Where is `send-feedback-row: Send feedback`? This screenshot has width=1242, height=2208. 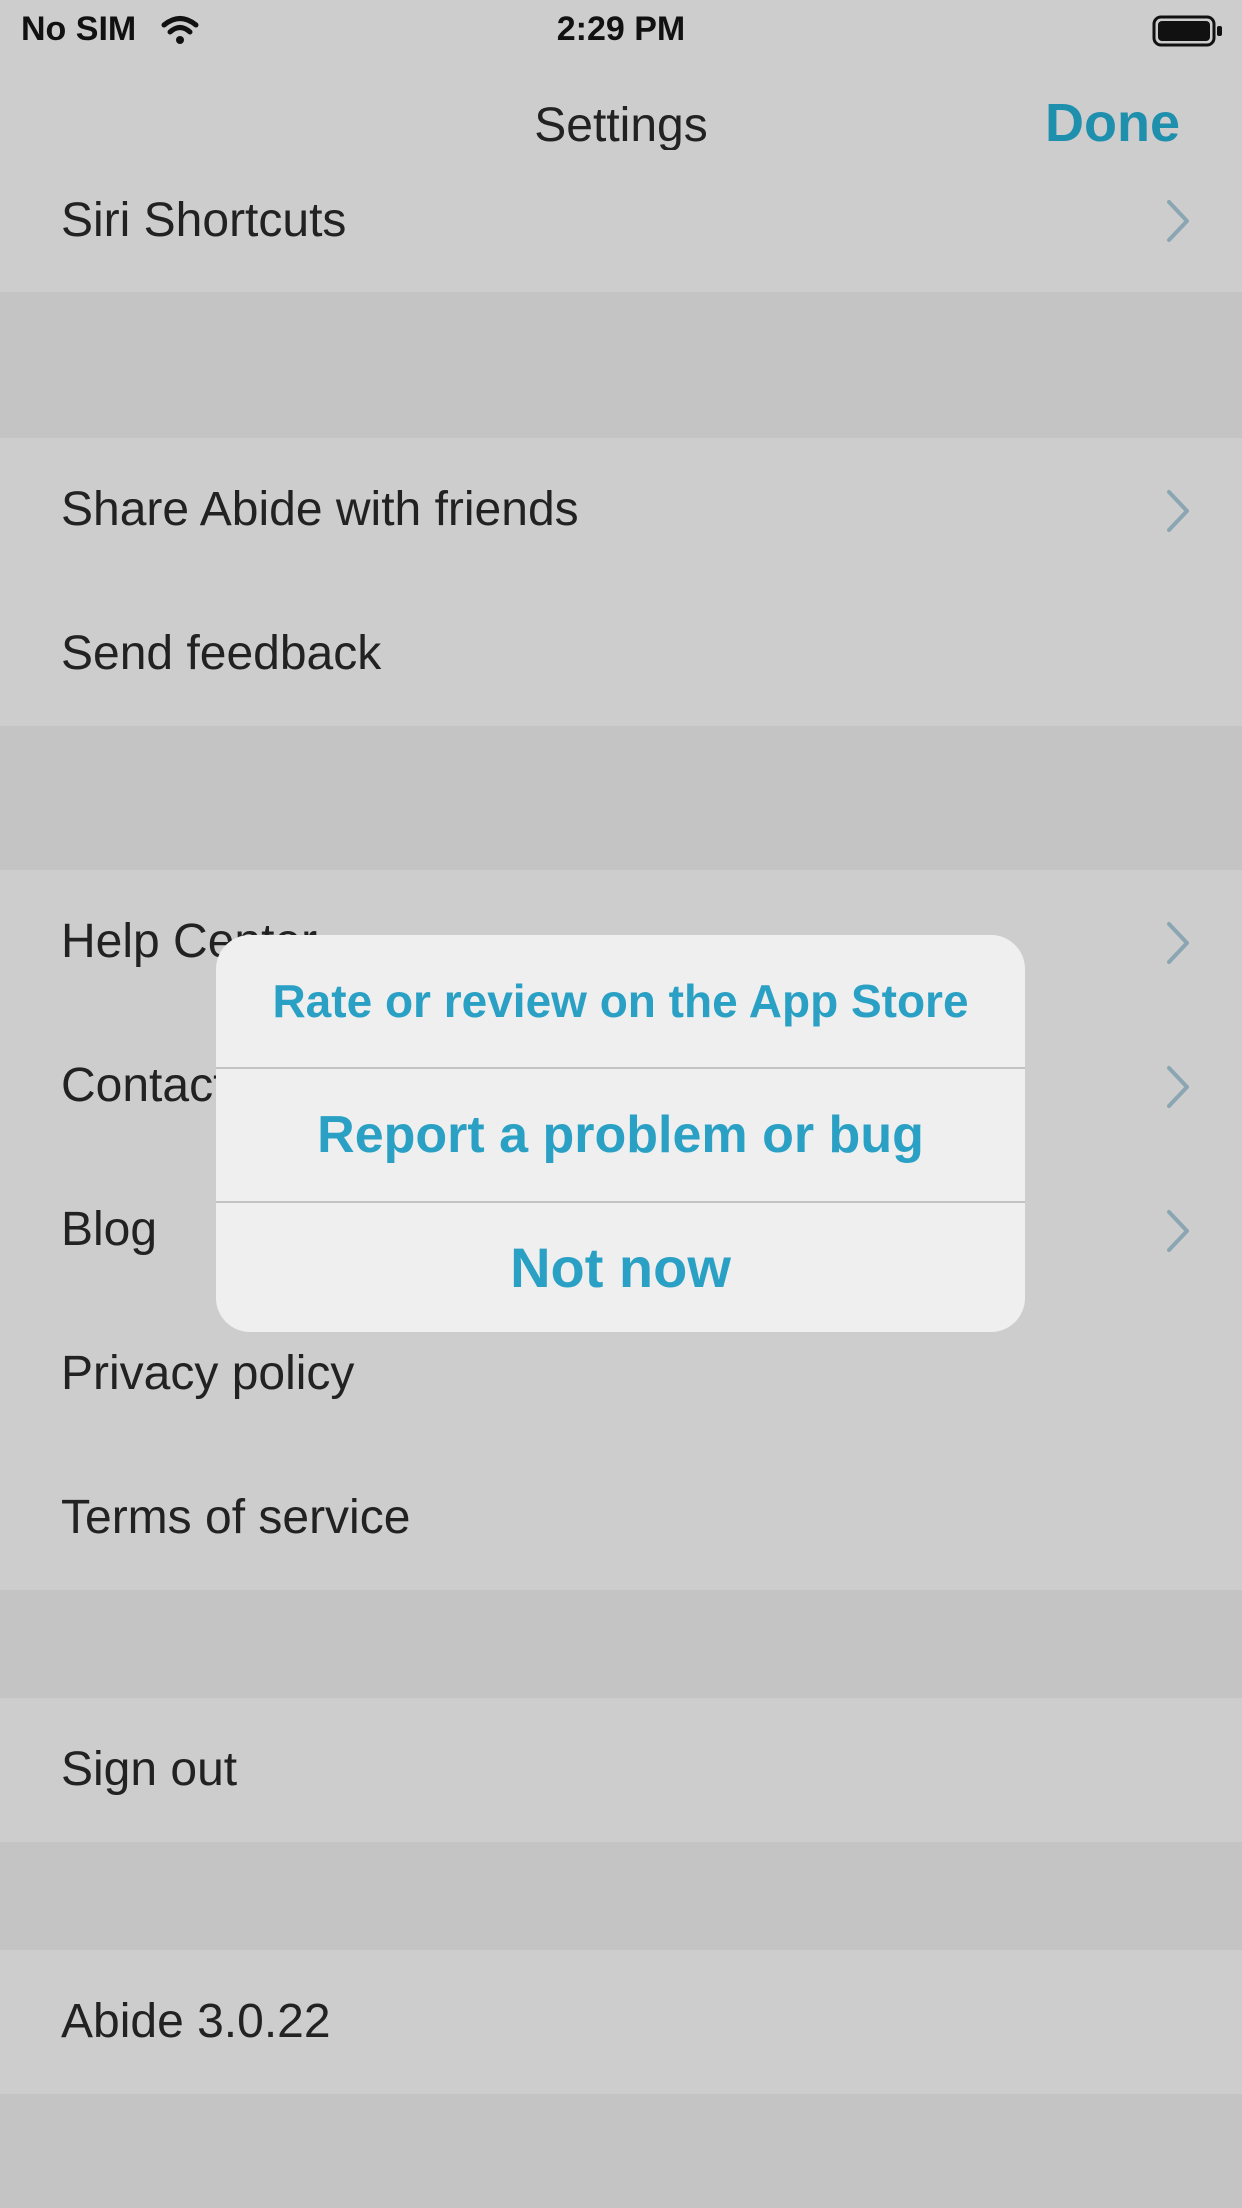
send-feedback-row: Send feedback is located at coordinates (621, 654).